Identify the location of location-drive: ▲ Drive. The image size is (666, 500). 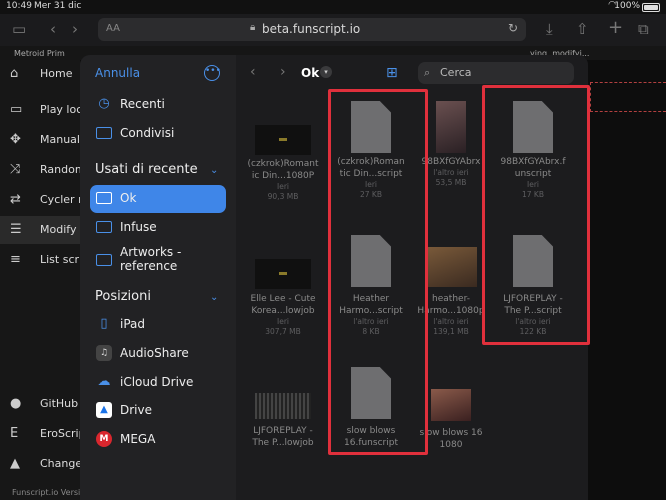
(158, 411).